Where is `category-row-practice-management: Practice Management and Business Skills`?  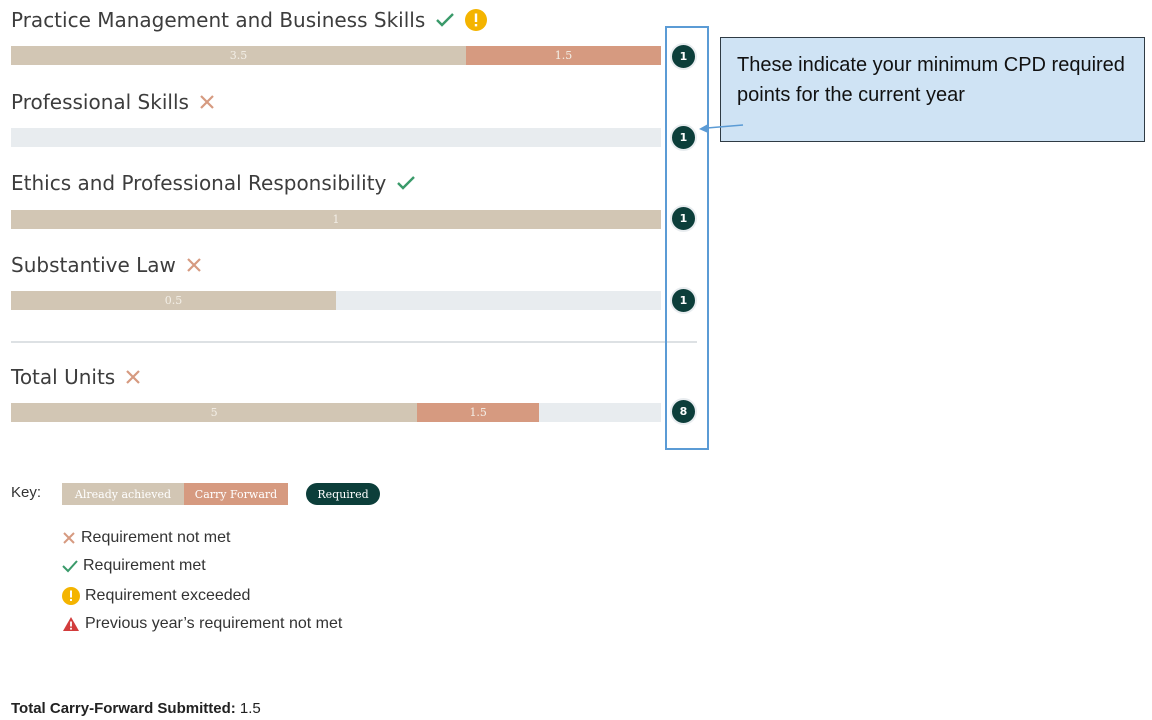
category-row-practice-management: Practice Management and Business Skills is located at coordinates (249, 20).